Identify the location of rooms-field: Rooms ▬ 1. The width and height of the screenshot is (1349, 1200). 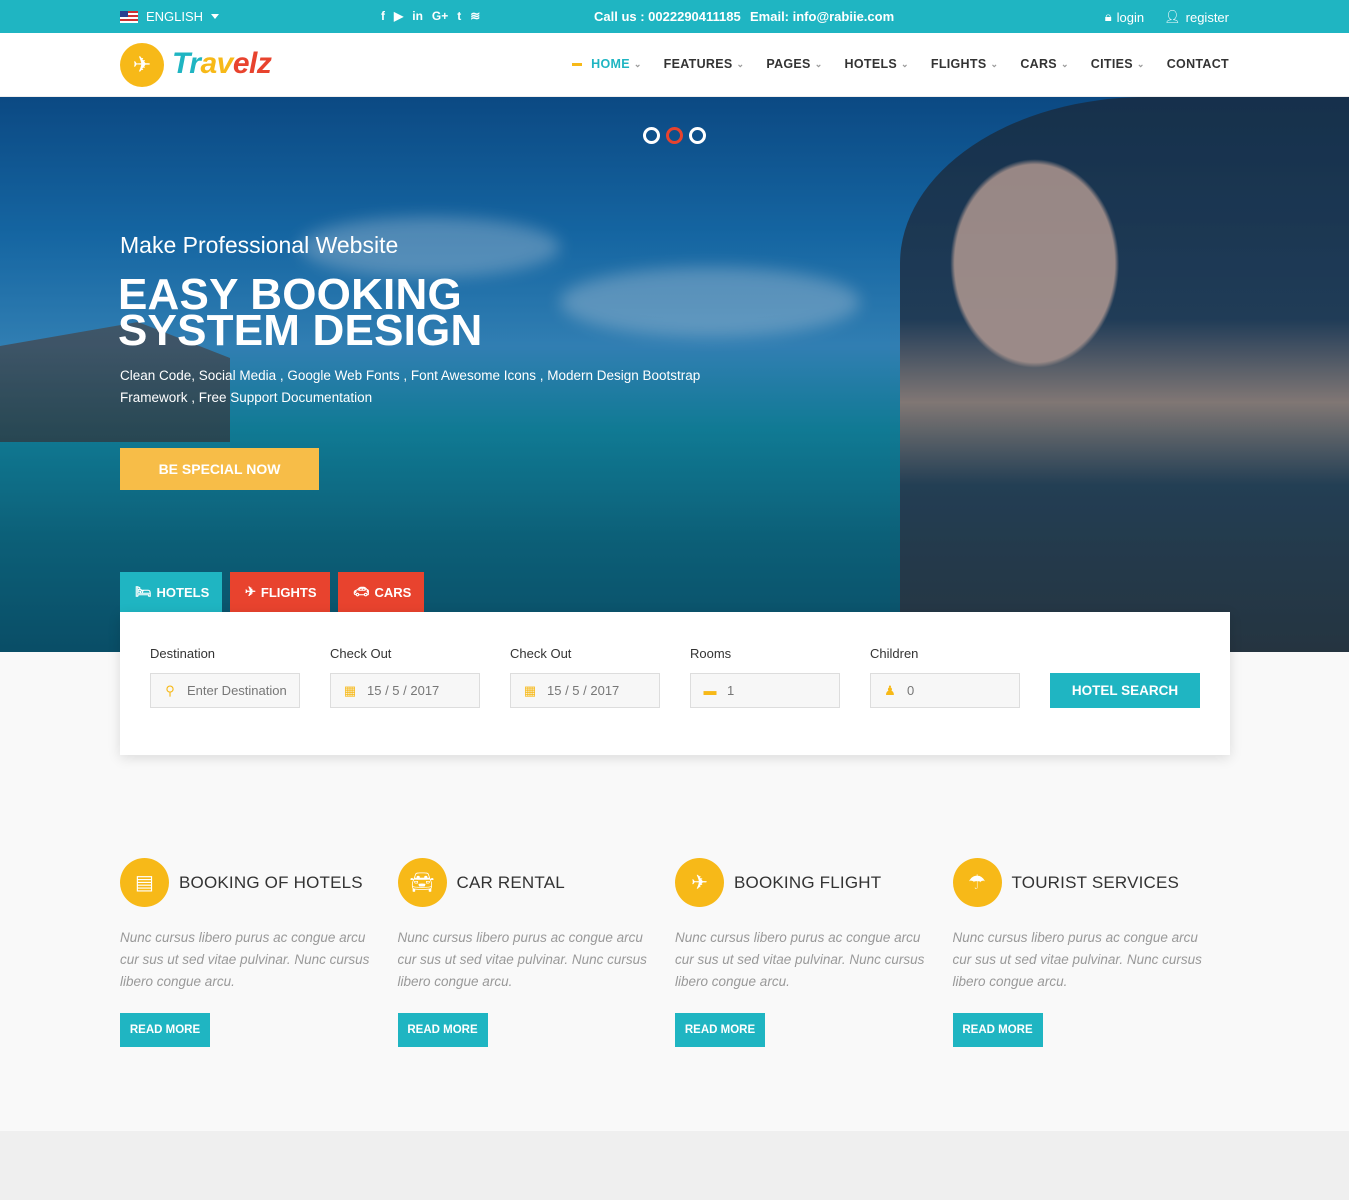
(765, 677).